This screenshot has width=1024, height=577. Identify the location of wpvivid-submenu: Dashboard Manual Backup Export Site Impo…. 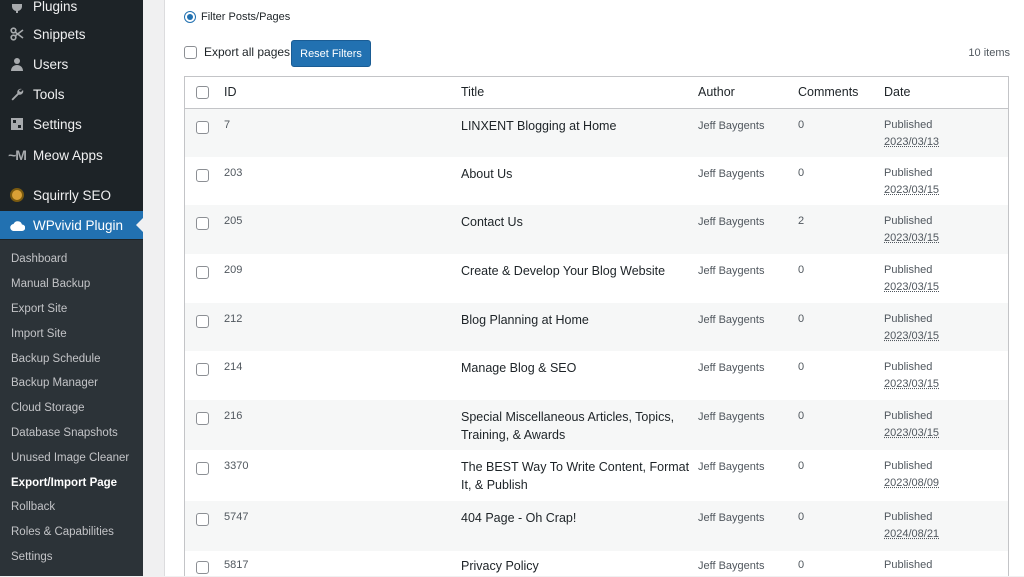
(71, 408).